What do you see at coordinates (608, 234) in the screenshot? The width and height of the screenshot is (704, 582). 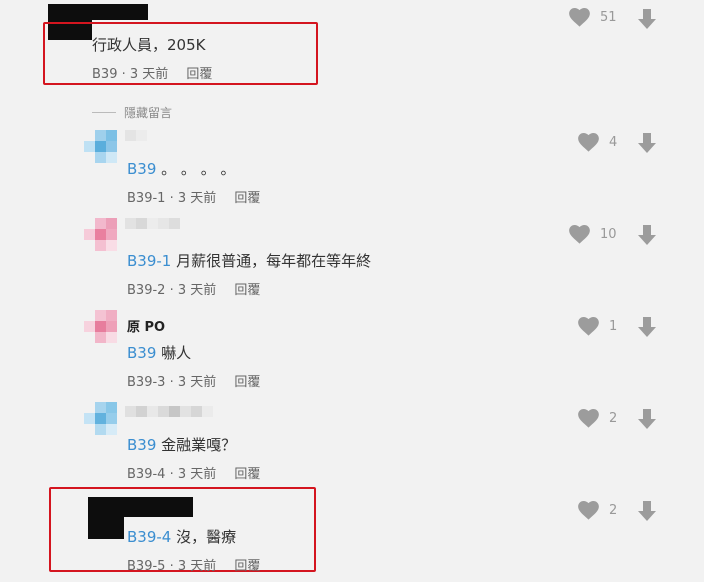 I see `like-count: 10` at bounding box center [608, 234].